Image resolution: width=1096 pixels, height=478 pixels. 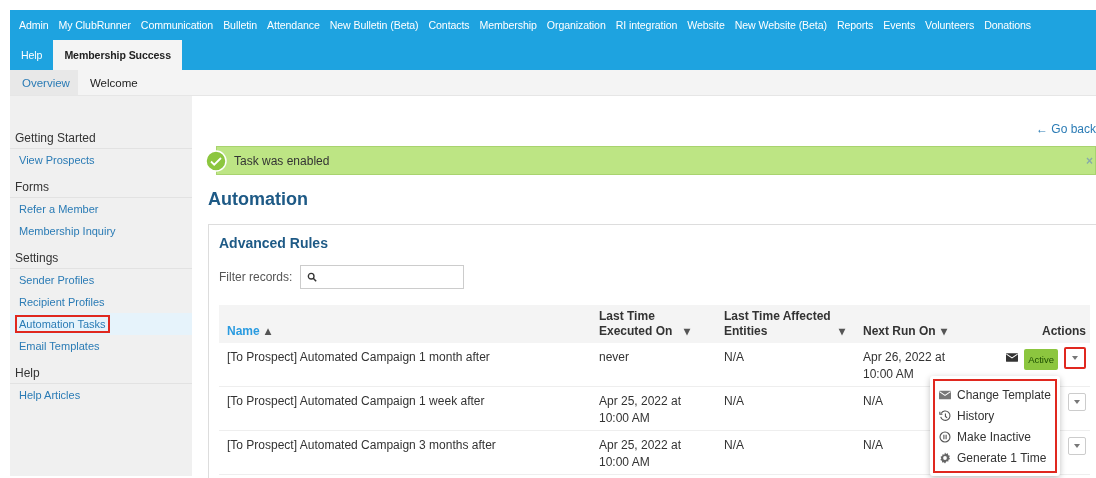 I want to click on check-circle-icon, so click(x=216, y=160).